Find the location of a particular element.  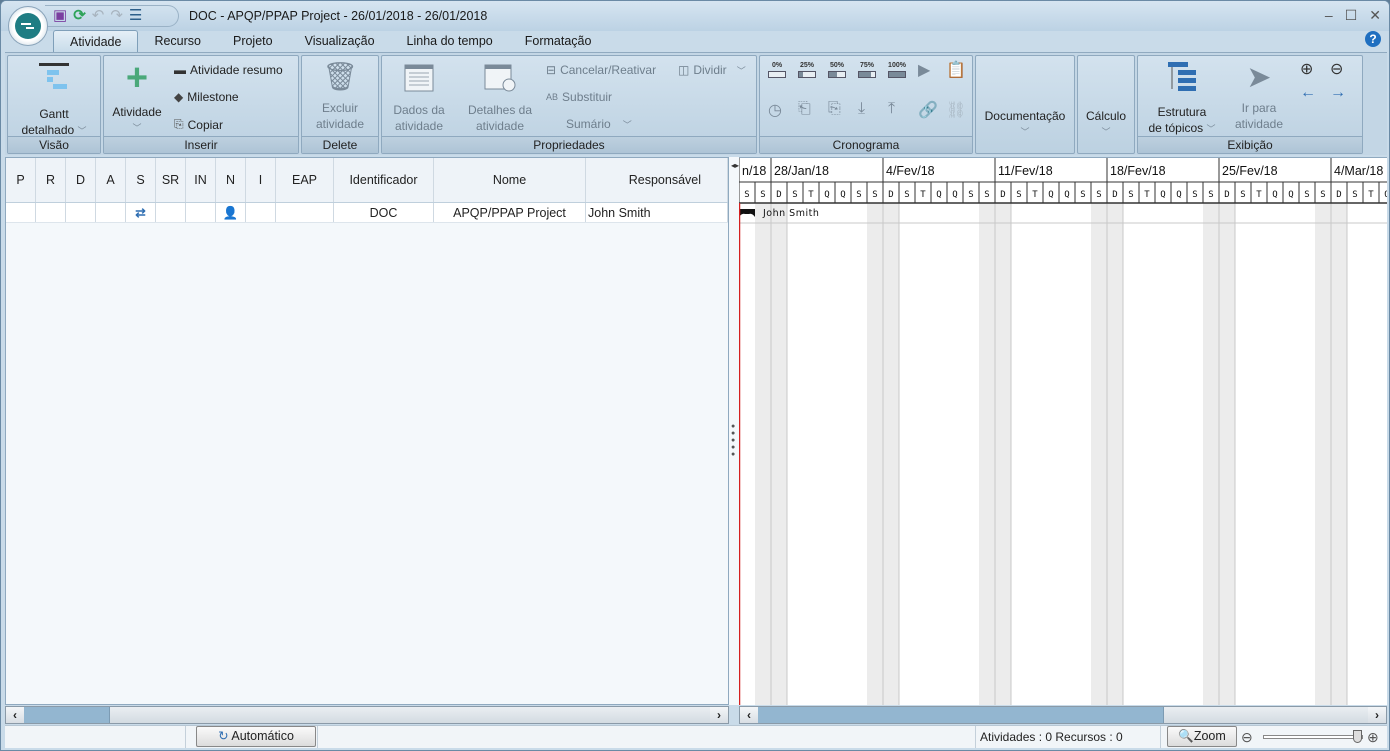

progress-75-button: 75% is located at coordinates (867, 70).